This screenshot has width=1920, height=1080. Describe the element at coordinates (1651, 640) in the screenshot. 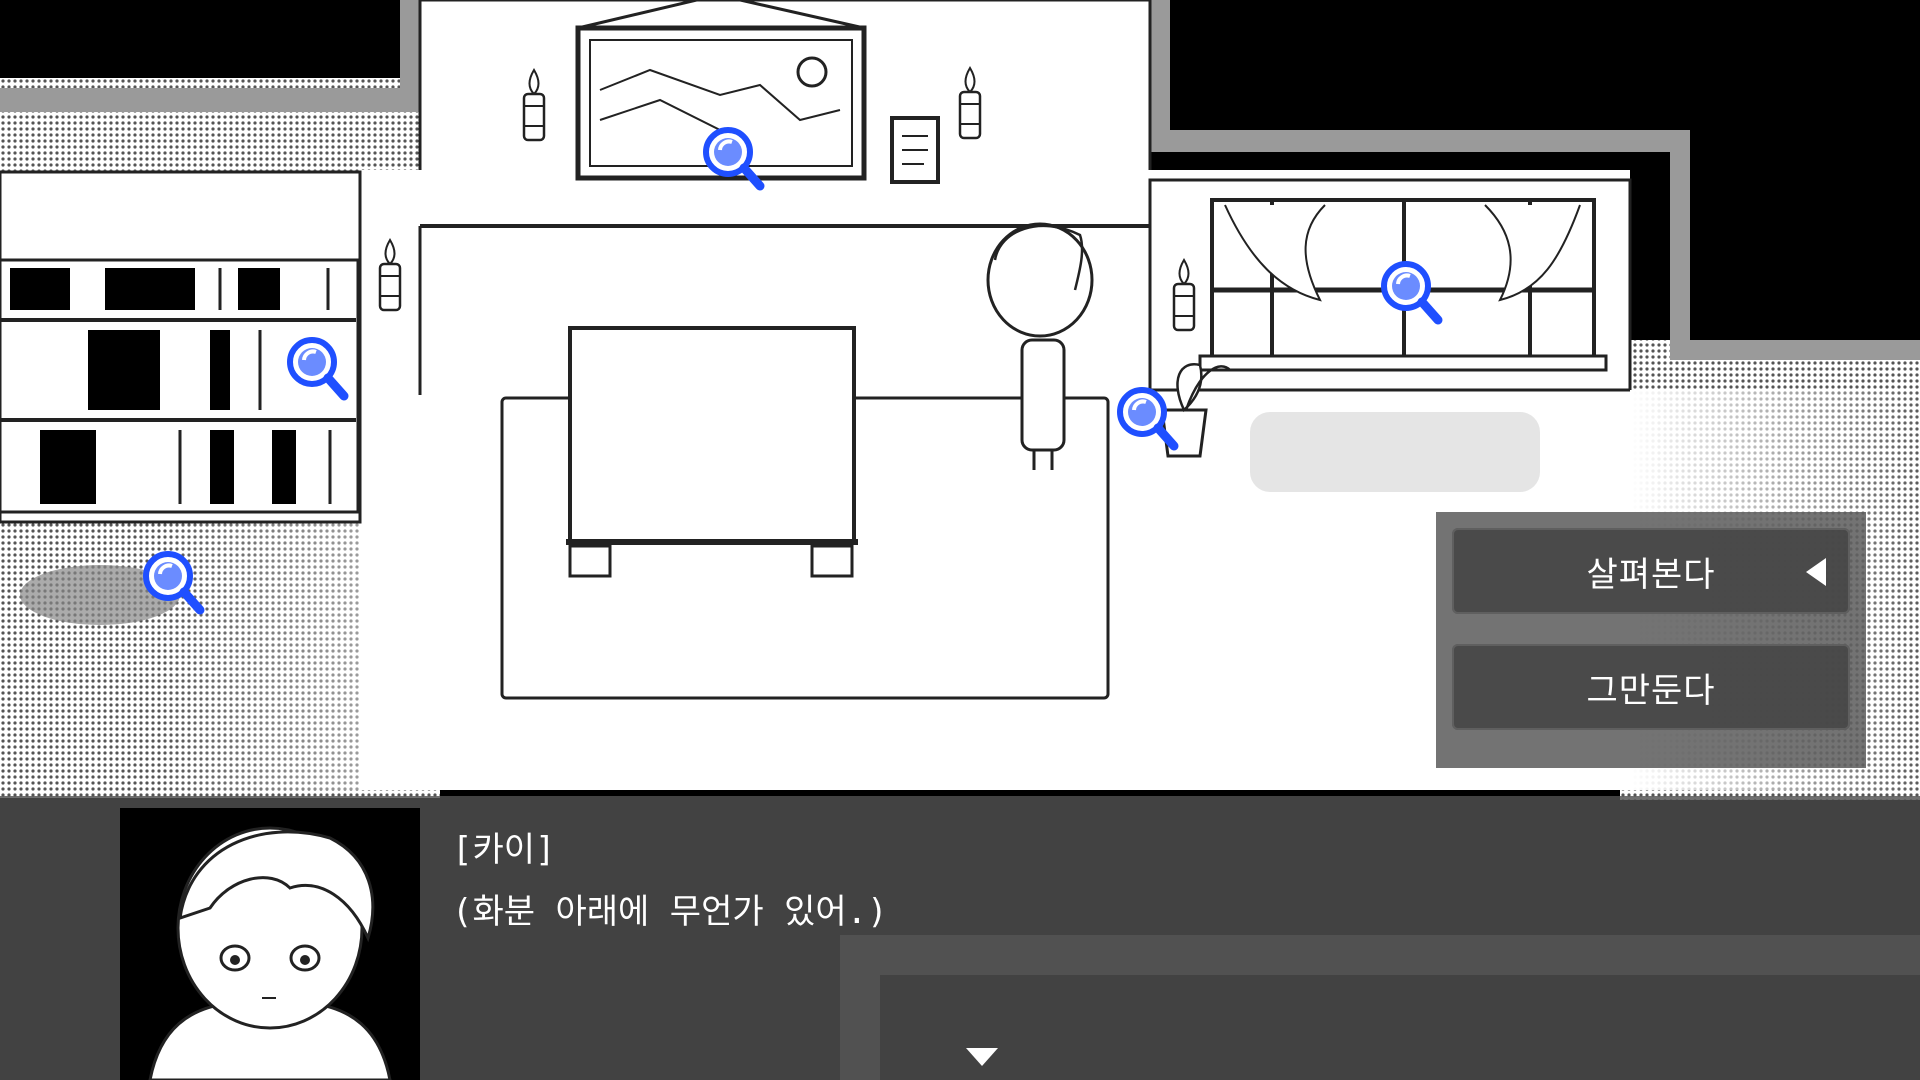

I see `choice-menu: 살펴본다 그만둔다` at that location.